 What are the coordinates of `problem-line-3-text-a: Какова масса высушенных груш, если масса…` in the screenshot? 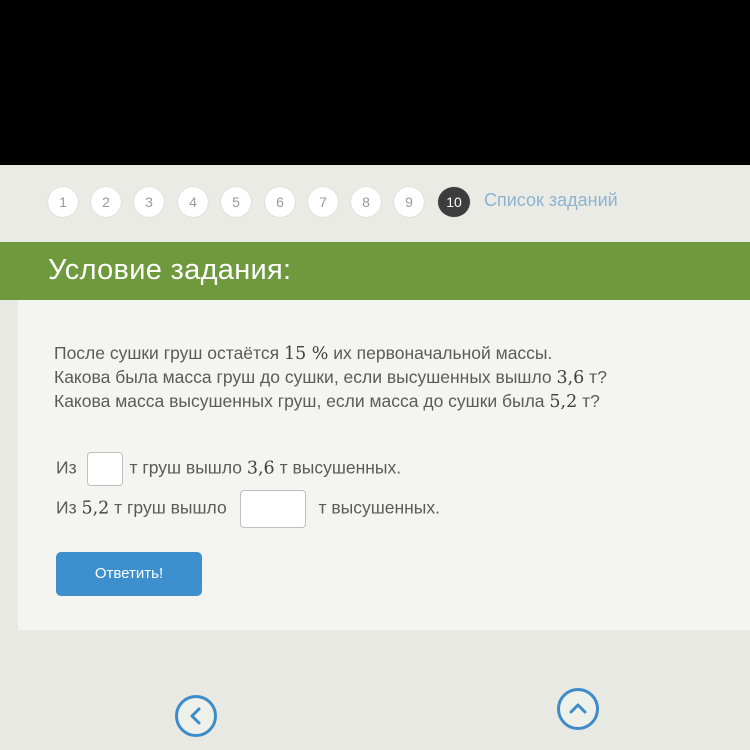 It's located at (302, 401).